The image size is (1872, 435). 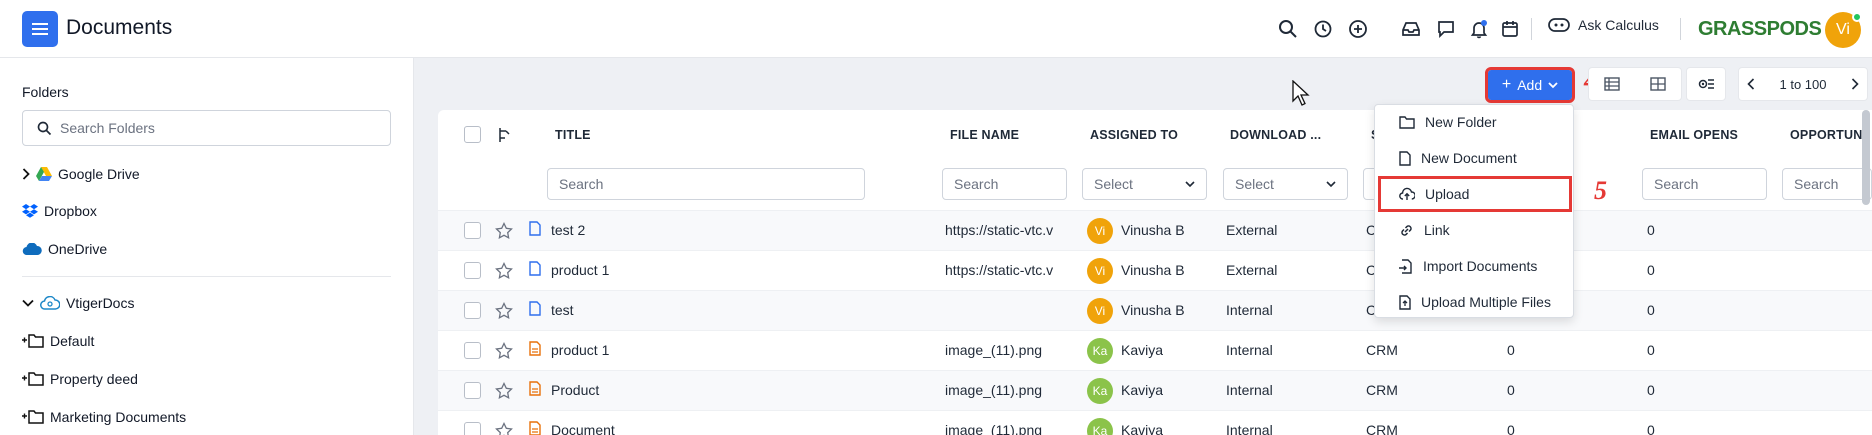 I want to click on table-row: test Vi Vinusha B Internal C 0, so click(x=1155, y=310).